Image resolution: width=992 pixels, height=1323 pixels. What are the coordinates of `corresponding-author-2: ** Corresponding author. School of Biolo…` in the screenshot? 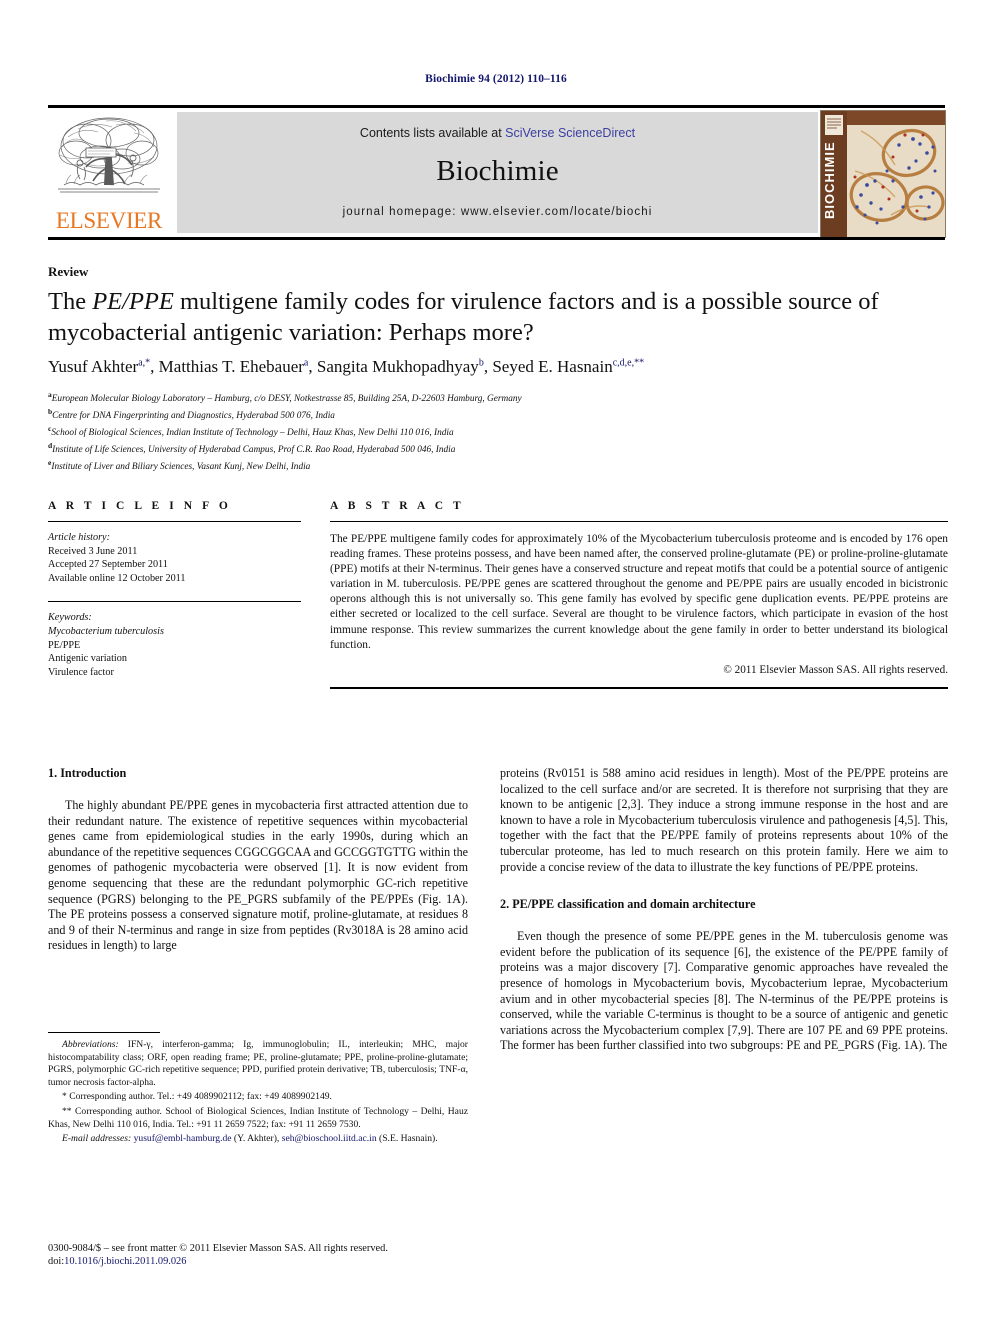 It's located at (258, 1117).